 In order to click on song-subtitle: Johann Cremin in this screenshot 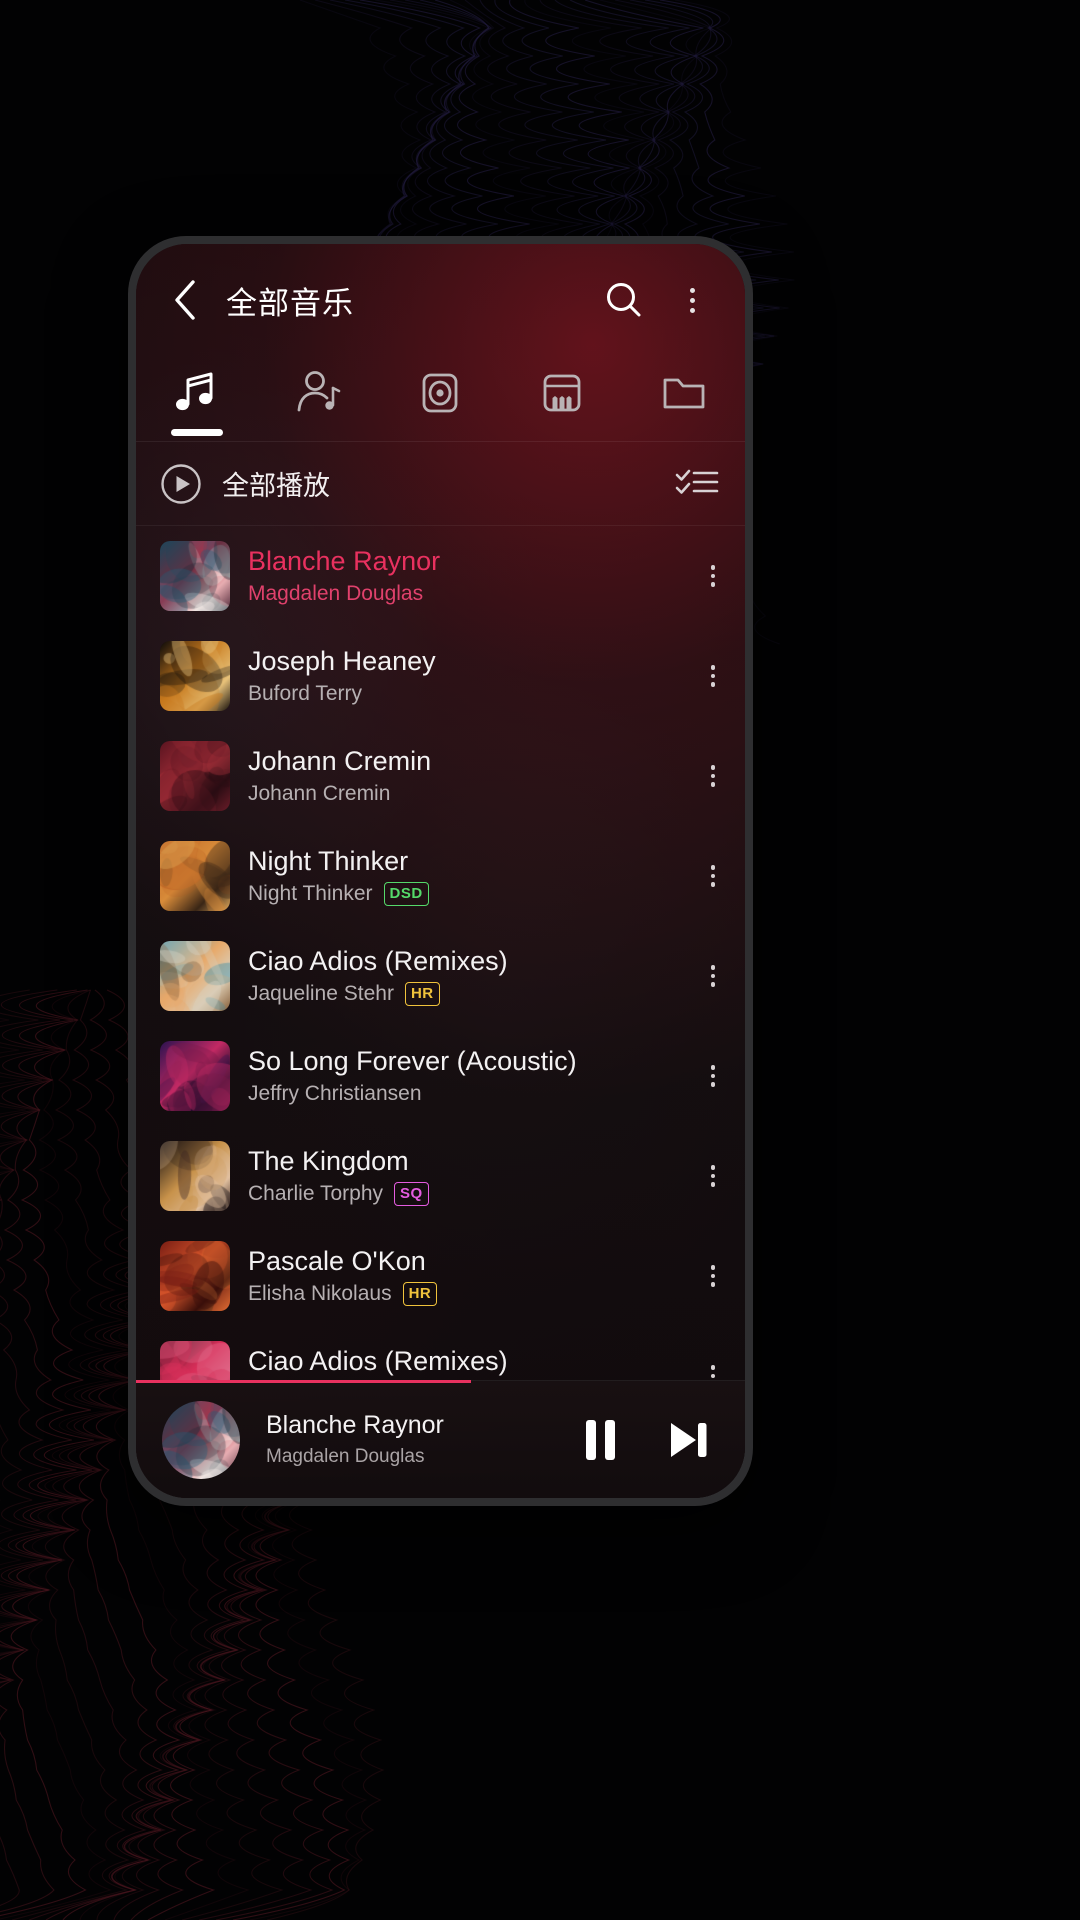, I will do `click(466, 794)`.